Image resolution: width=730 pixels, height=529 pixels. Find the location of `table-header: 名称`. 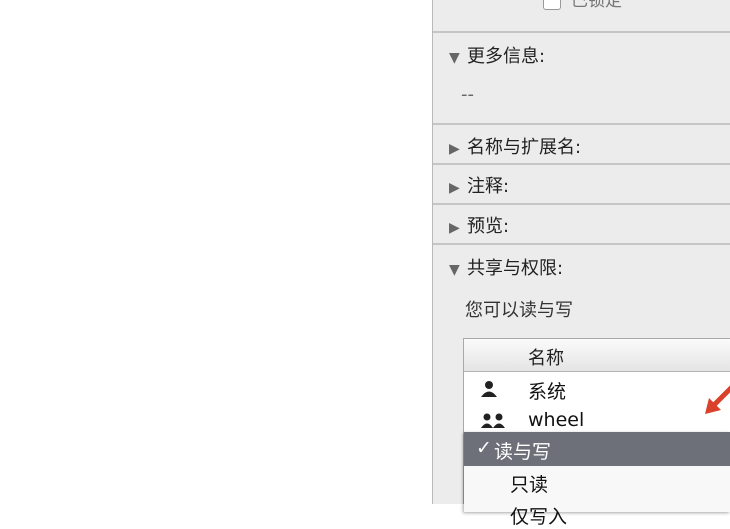

table-header: 名称 is located at coordinates (597, 355).